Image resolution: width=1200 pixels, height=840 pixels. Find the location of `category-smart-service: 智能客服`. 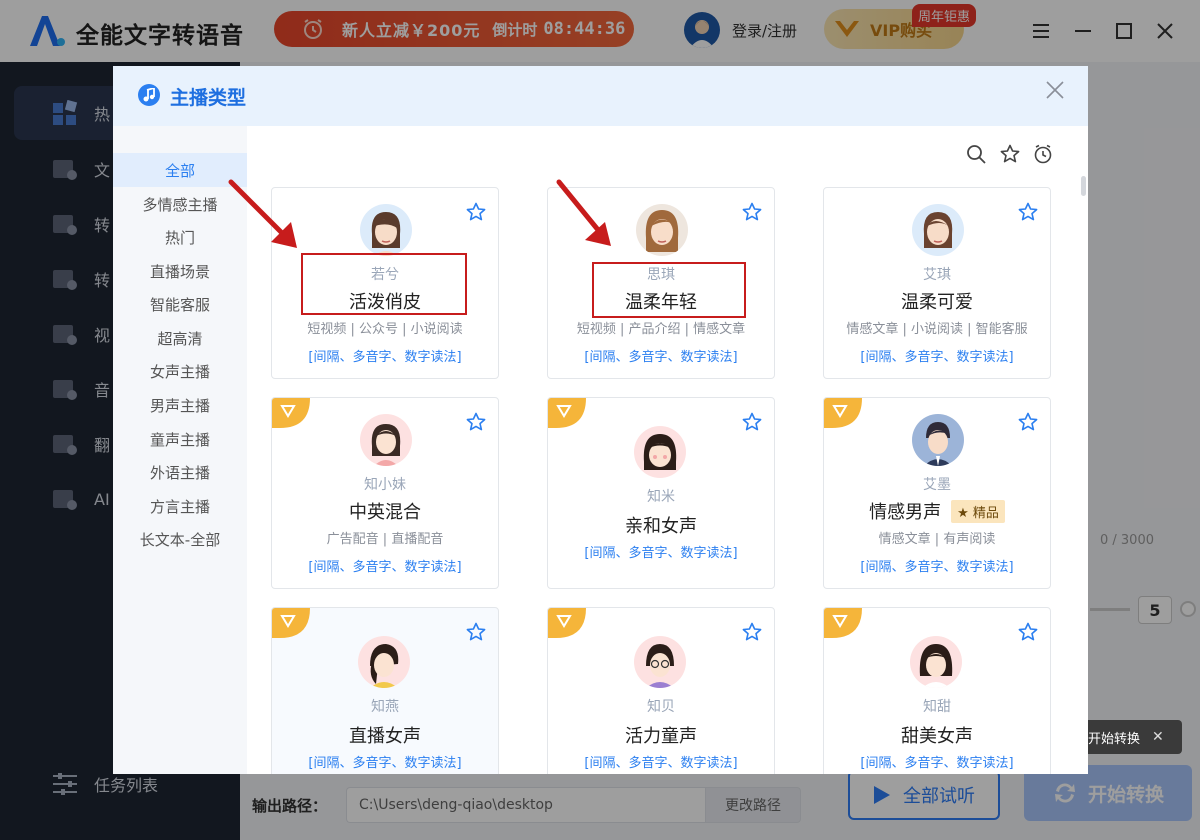

category-smart-service: 智能客服 is located at coordinates (180, 304).